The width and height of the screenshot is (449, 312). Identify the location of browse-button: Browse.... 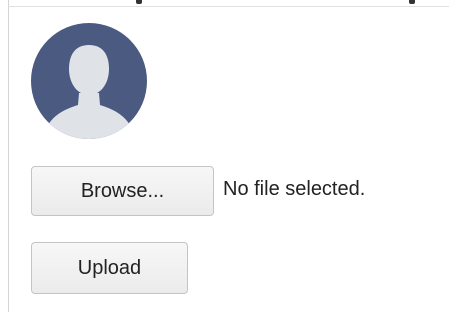
(122, 191).